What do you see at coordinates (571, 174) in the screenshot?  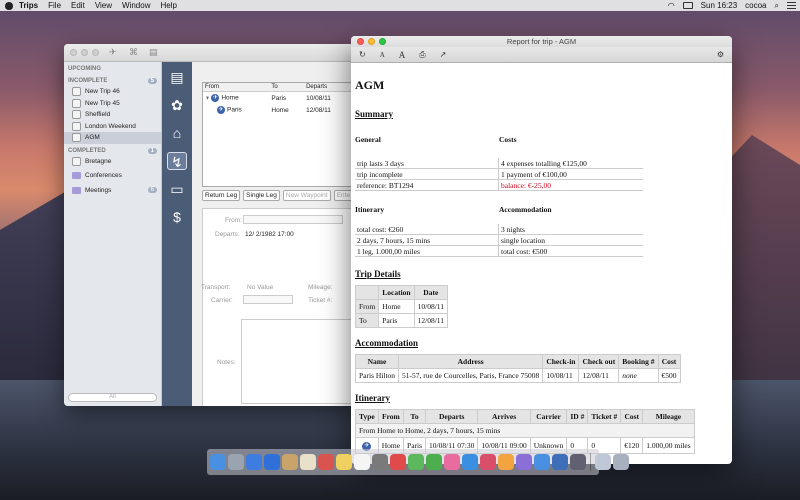 I see `summary-cell: 1 payment of €100,00` at bounding box center [571, 174].